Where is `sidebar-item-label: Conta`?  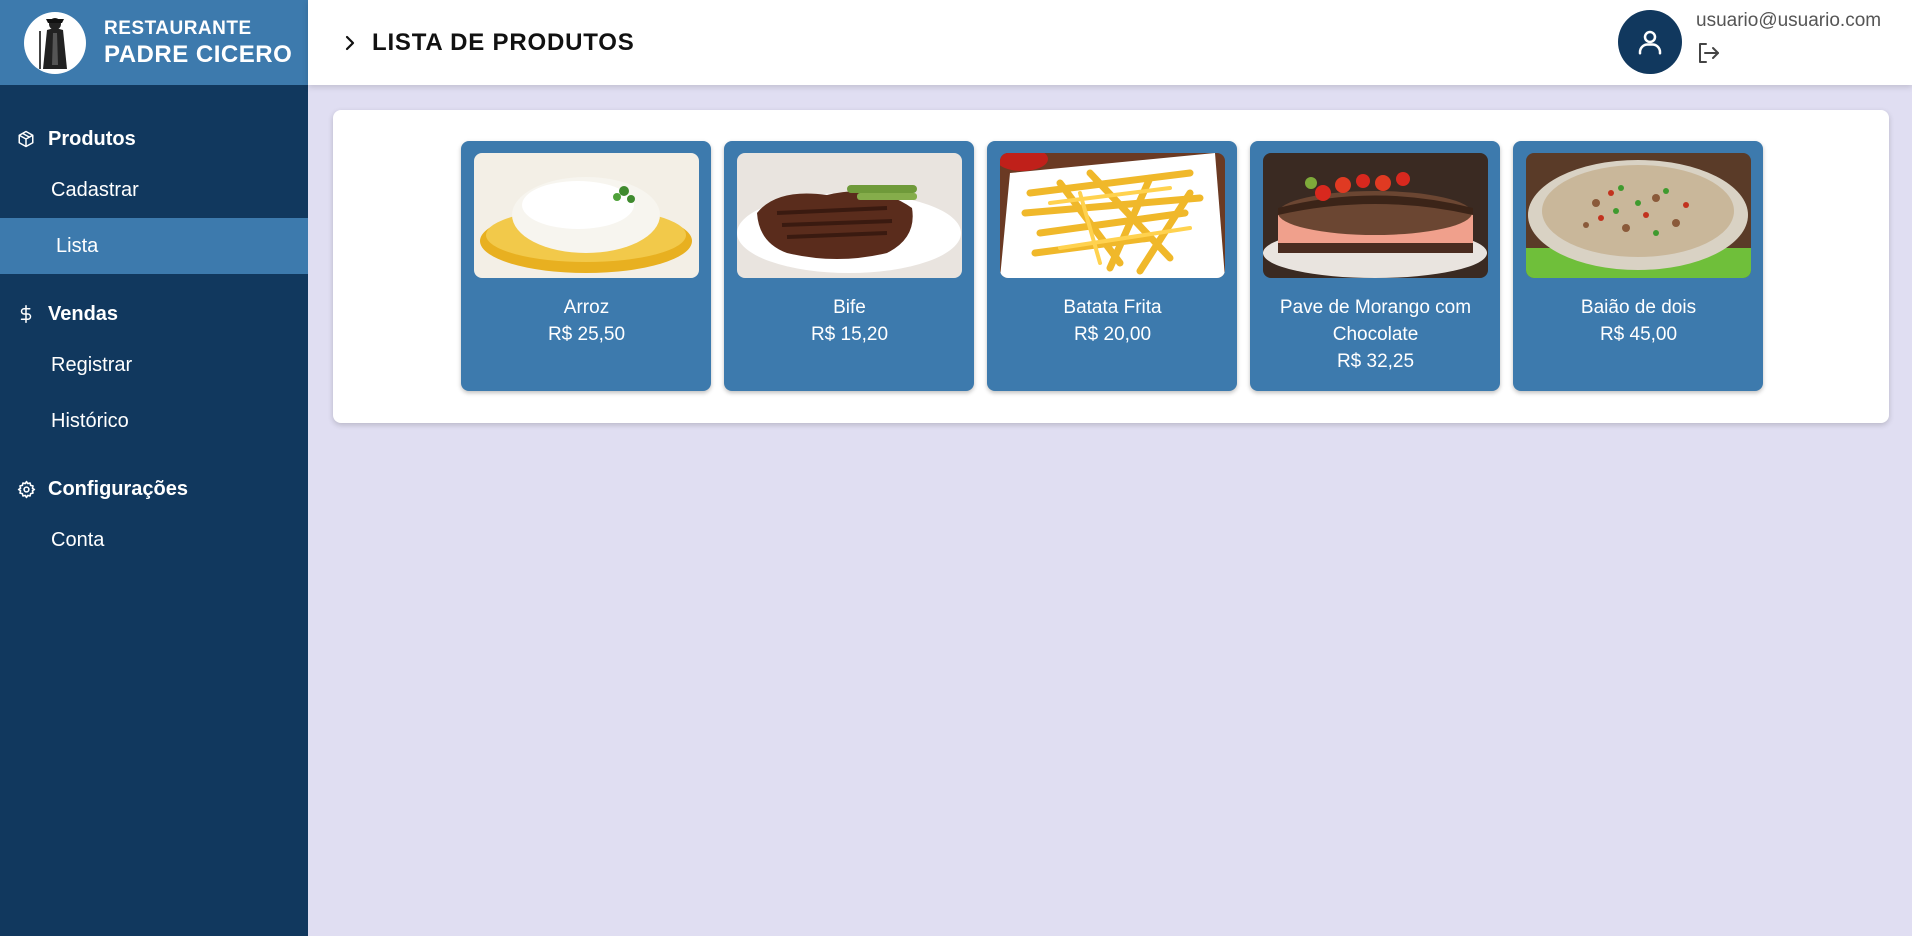 sidebar-item-label: Conta is located at coordinates (78, 539).